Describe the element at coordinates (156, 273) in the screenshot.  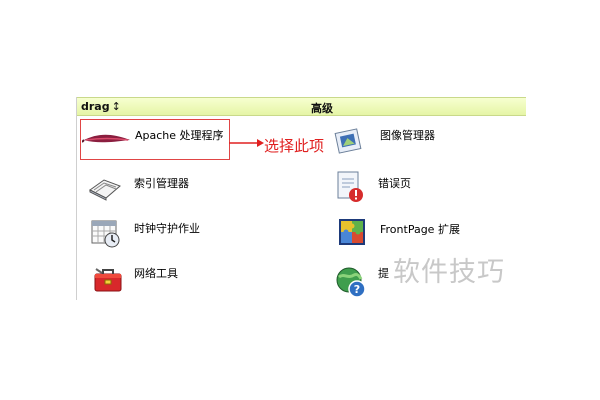
I see `network-tools-label: 网络工具` at that location.